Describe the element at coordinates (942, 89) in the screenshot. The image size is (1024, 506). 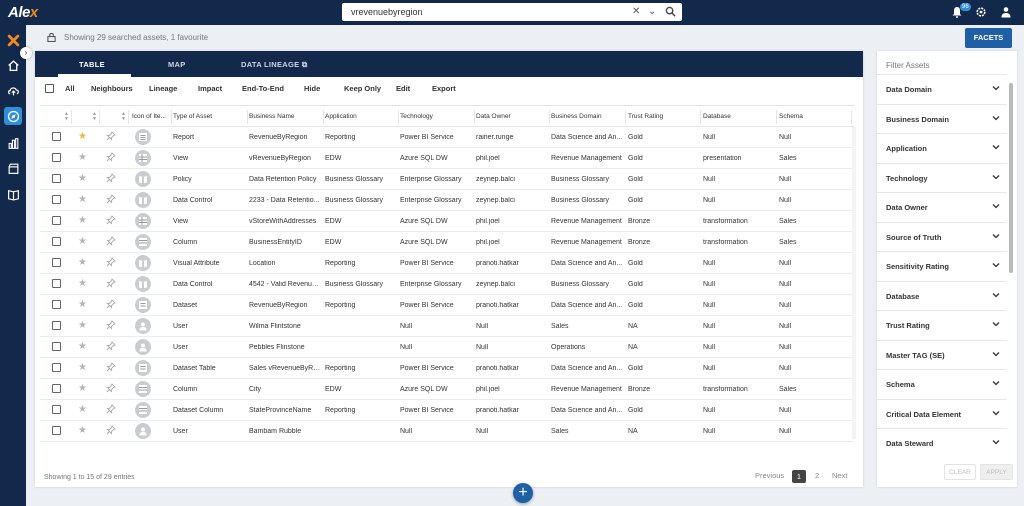
I see `filter-item: Data Domain` at that location.